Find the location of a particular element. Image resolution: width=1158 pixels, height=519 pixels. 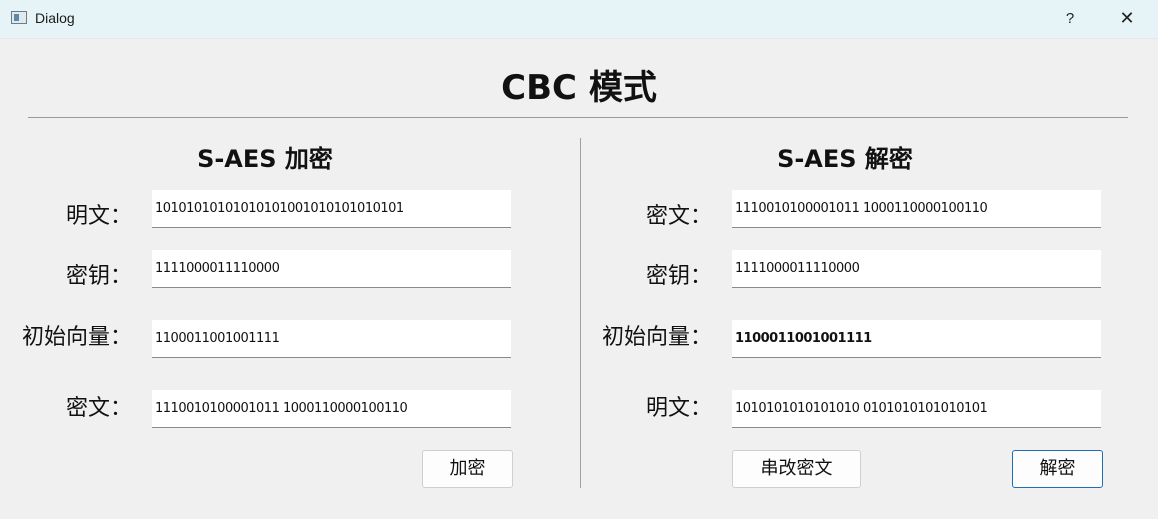

decrypt-plaintext-label: 明文： is located at coordinates (678, 408).